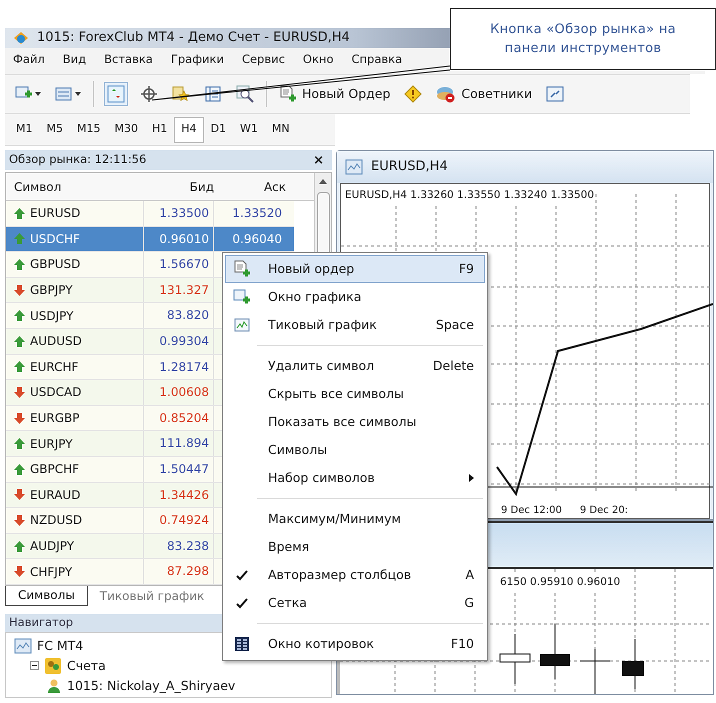 This screenshot has width=716, height=703. I want to click on table-cell: USDJPY, so click(75, 315).